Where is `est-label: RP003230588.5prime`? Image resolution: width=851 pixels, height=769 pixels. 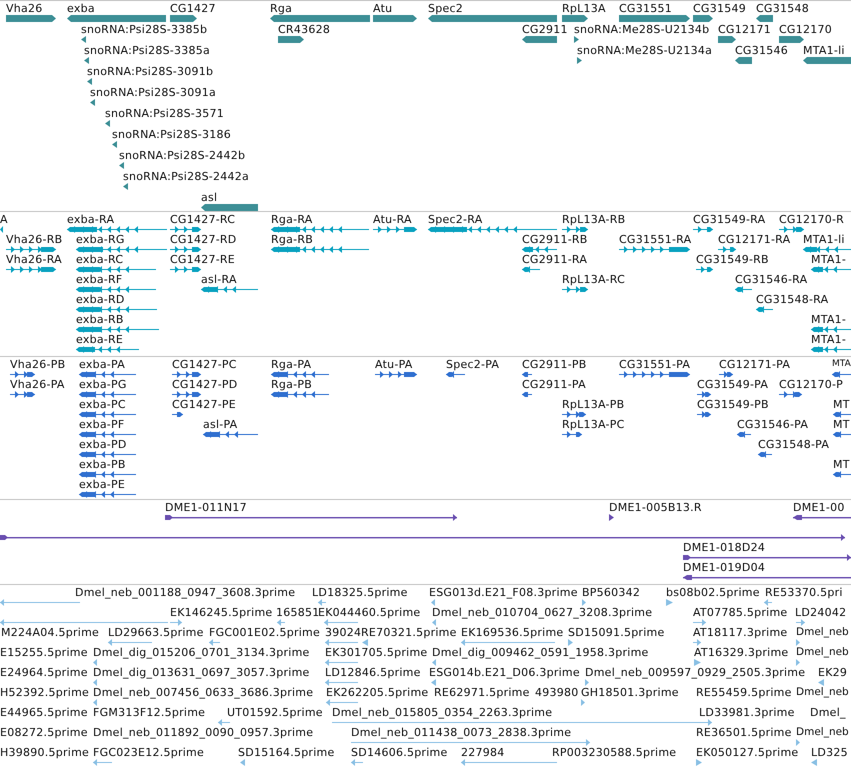 est-label: RP003230588.5prime is located at coordinates (614, 752).